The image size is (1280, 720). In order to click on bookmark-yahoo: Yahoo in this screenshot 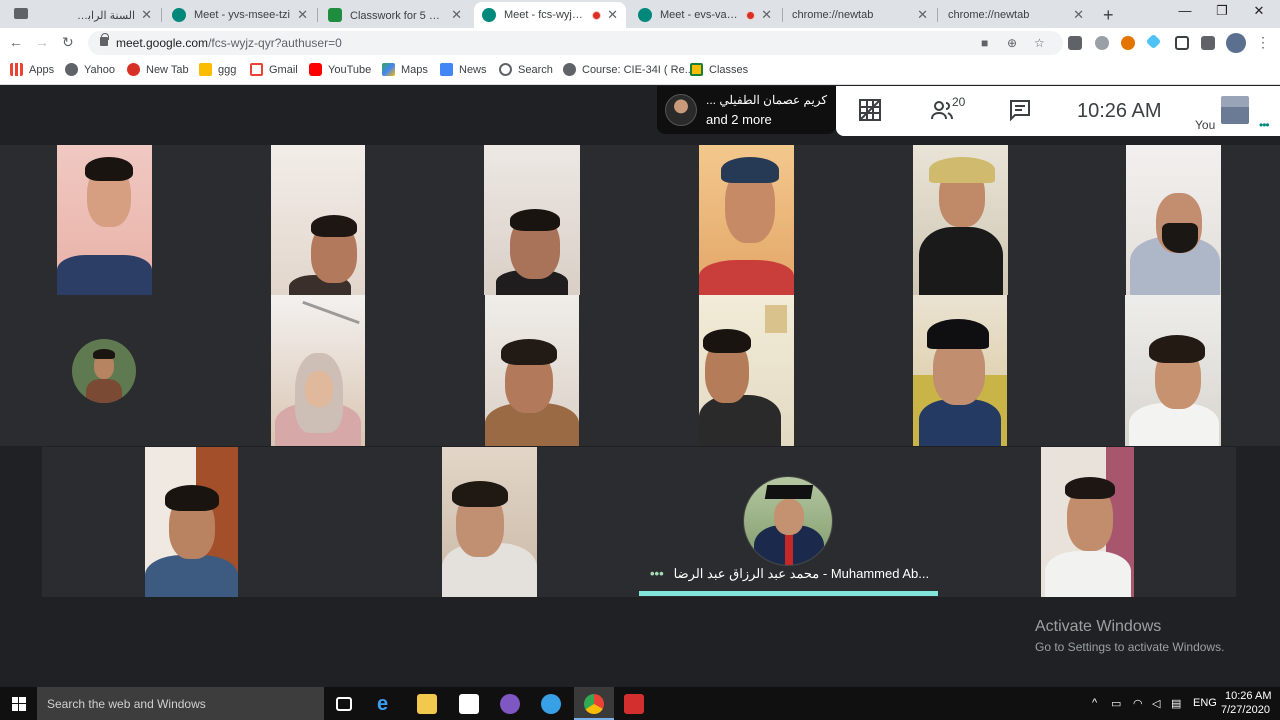, I will do `click(90, 69)`.